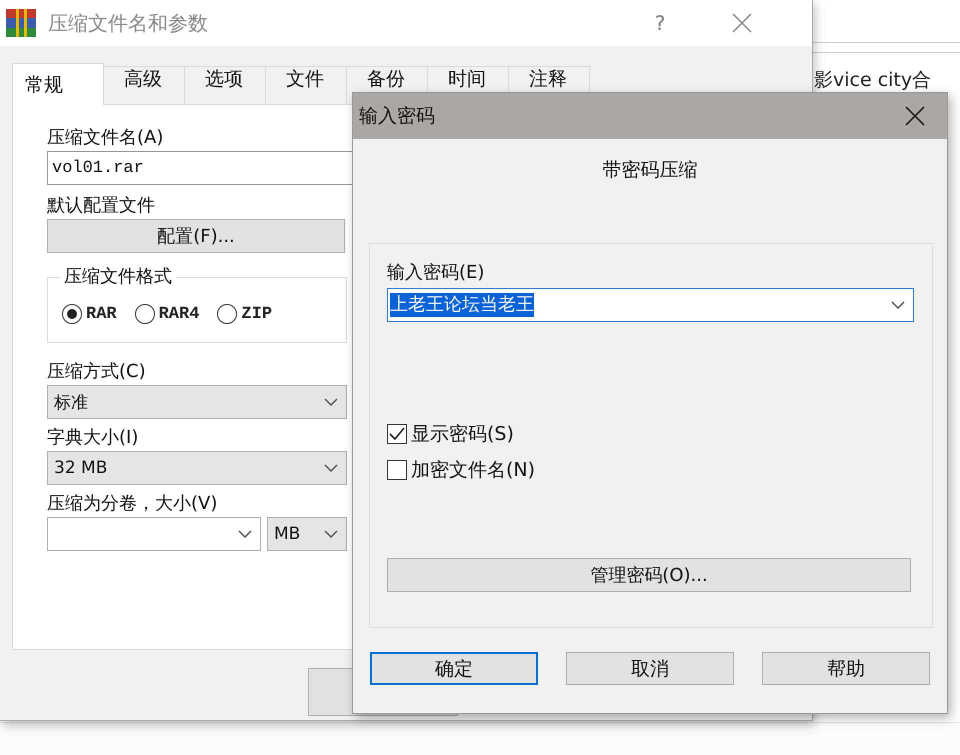 The height and width of the screenshot is (755, 960). What do you see at coordinates (132, 504) in the screenshot?
I see `field-label: 压缩为分卷，大小(V)` at bounding box center [132, 504].